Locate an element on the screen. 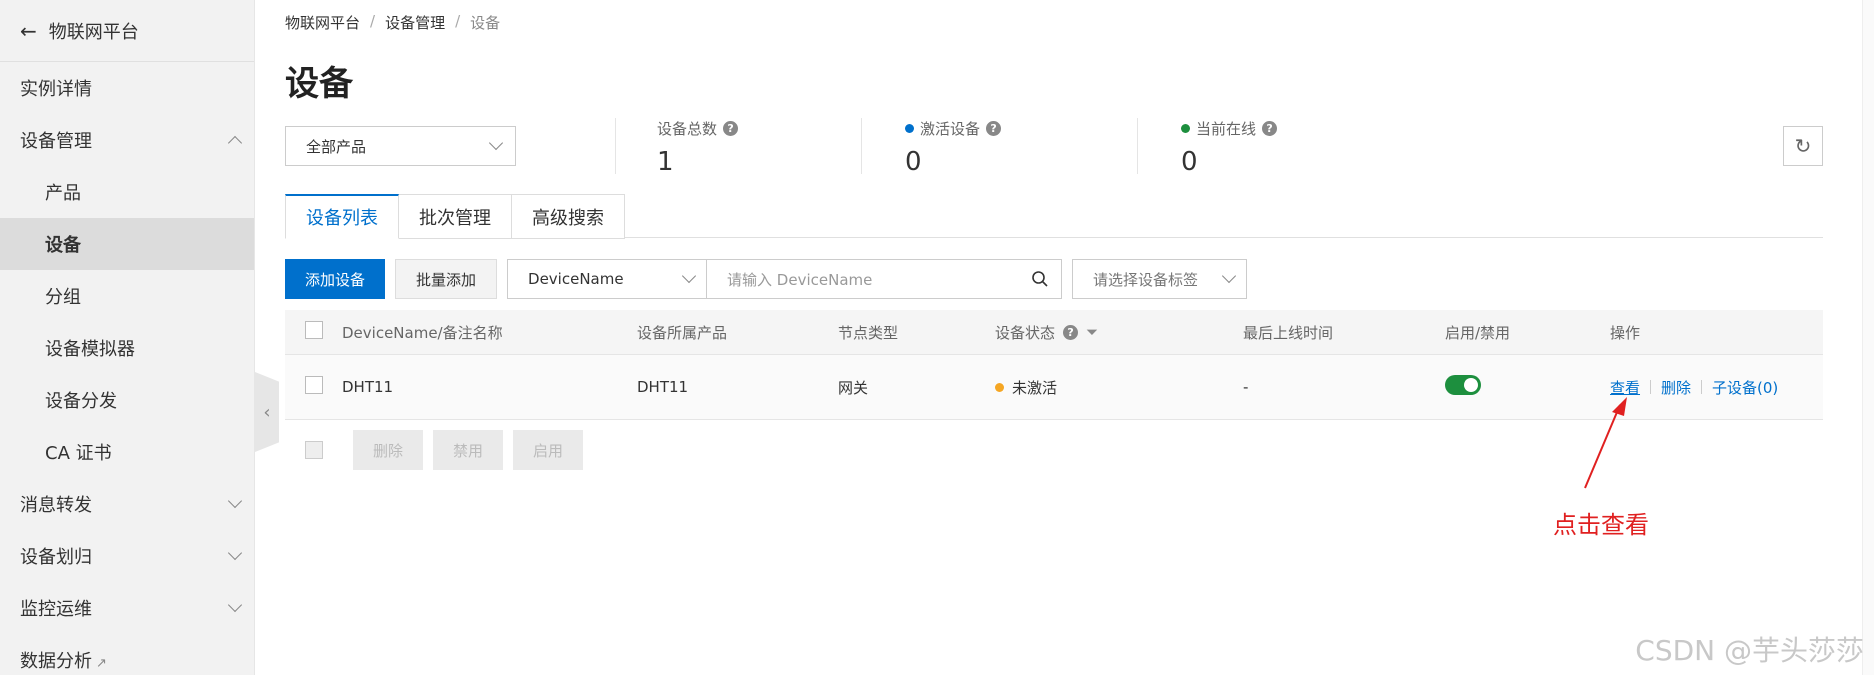 The height and width of the screenshot is (675, 1874). annotation-arrow is located at coordinates (1605, 443).